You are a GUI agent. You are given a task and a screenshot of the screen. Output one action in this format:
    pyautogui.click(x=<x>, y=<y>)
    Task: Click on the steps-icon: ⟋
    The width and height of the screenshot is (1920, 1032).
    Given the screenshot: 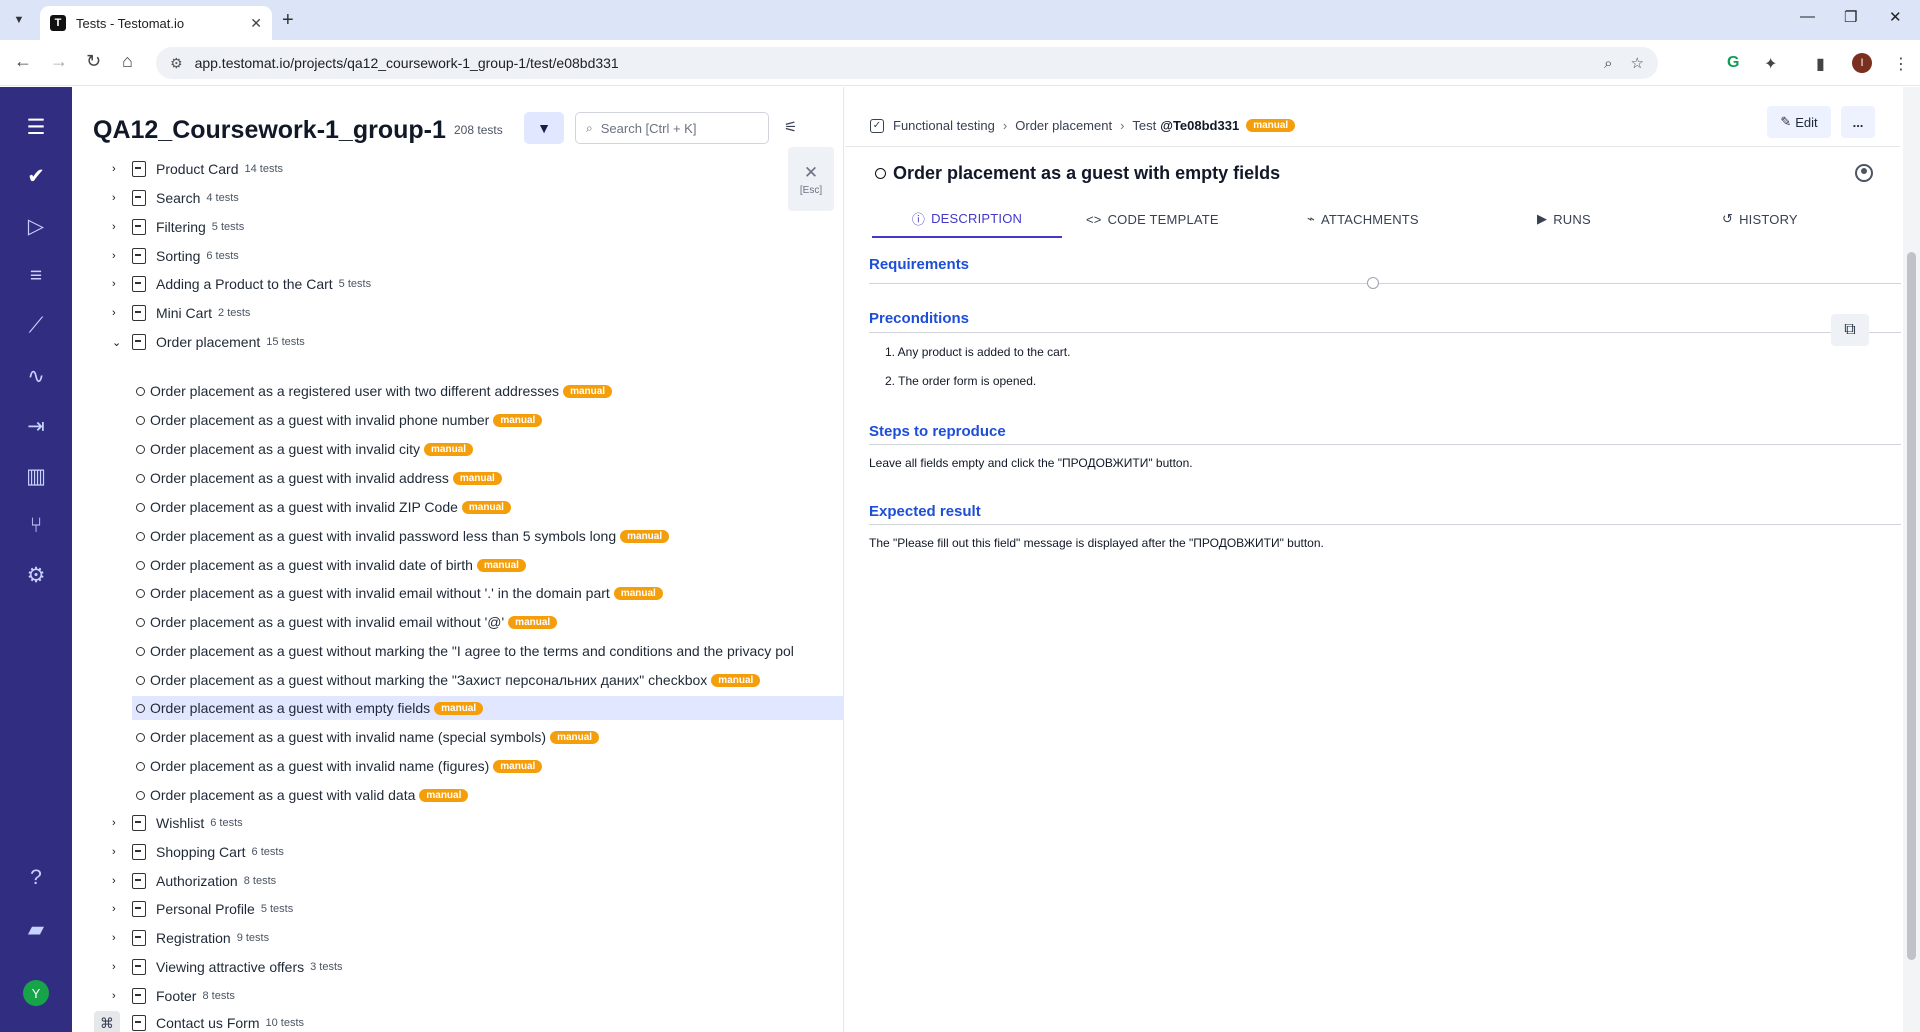 What is the action you would take?
    pyautogui.click(x=36, y=326)
    